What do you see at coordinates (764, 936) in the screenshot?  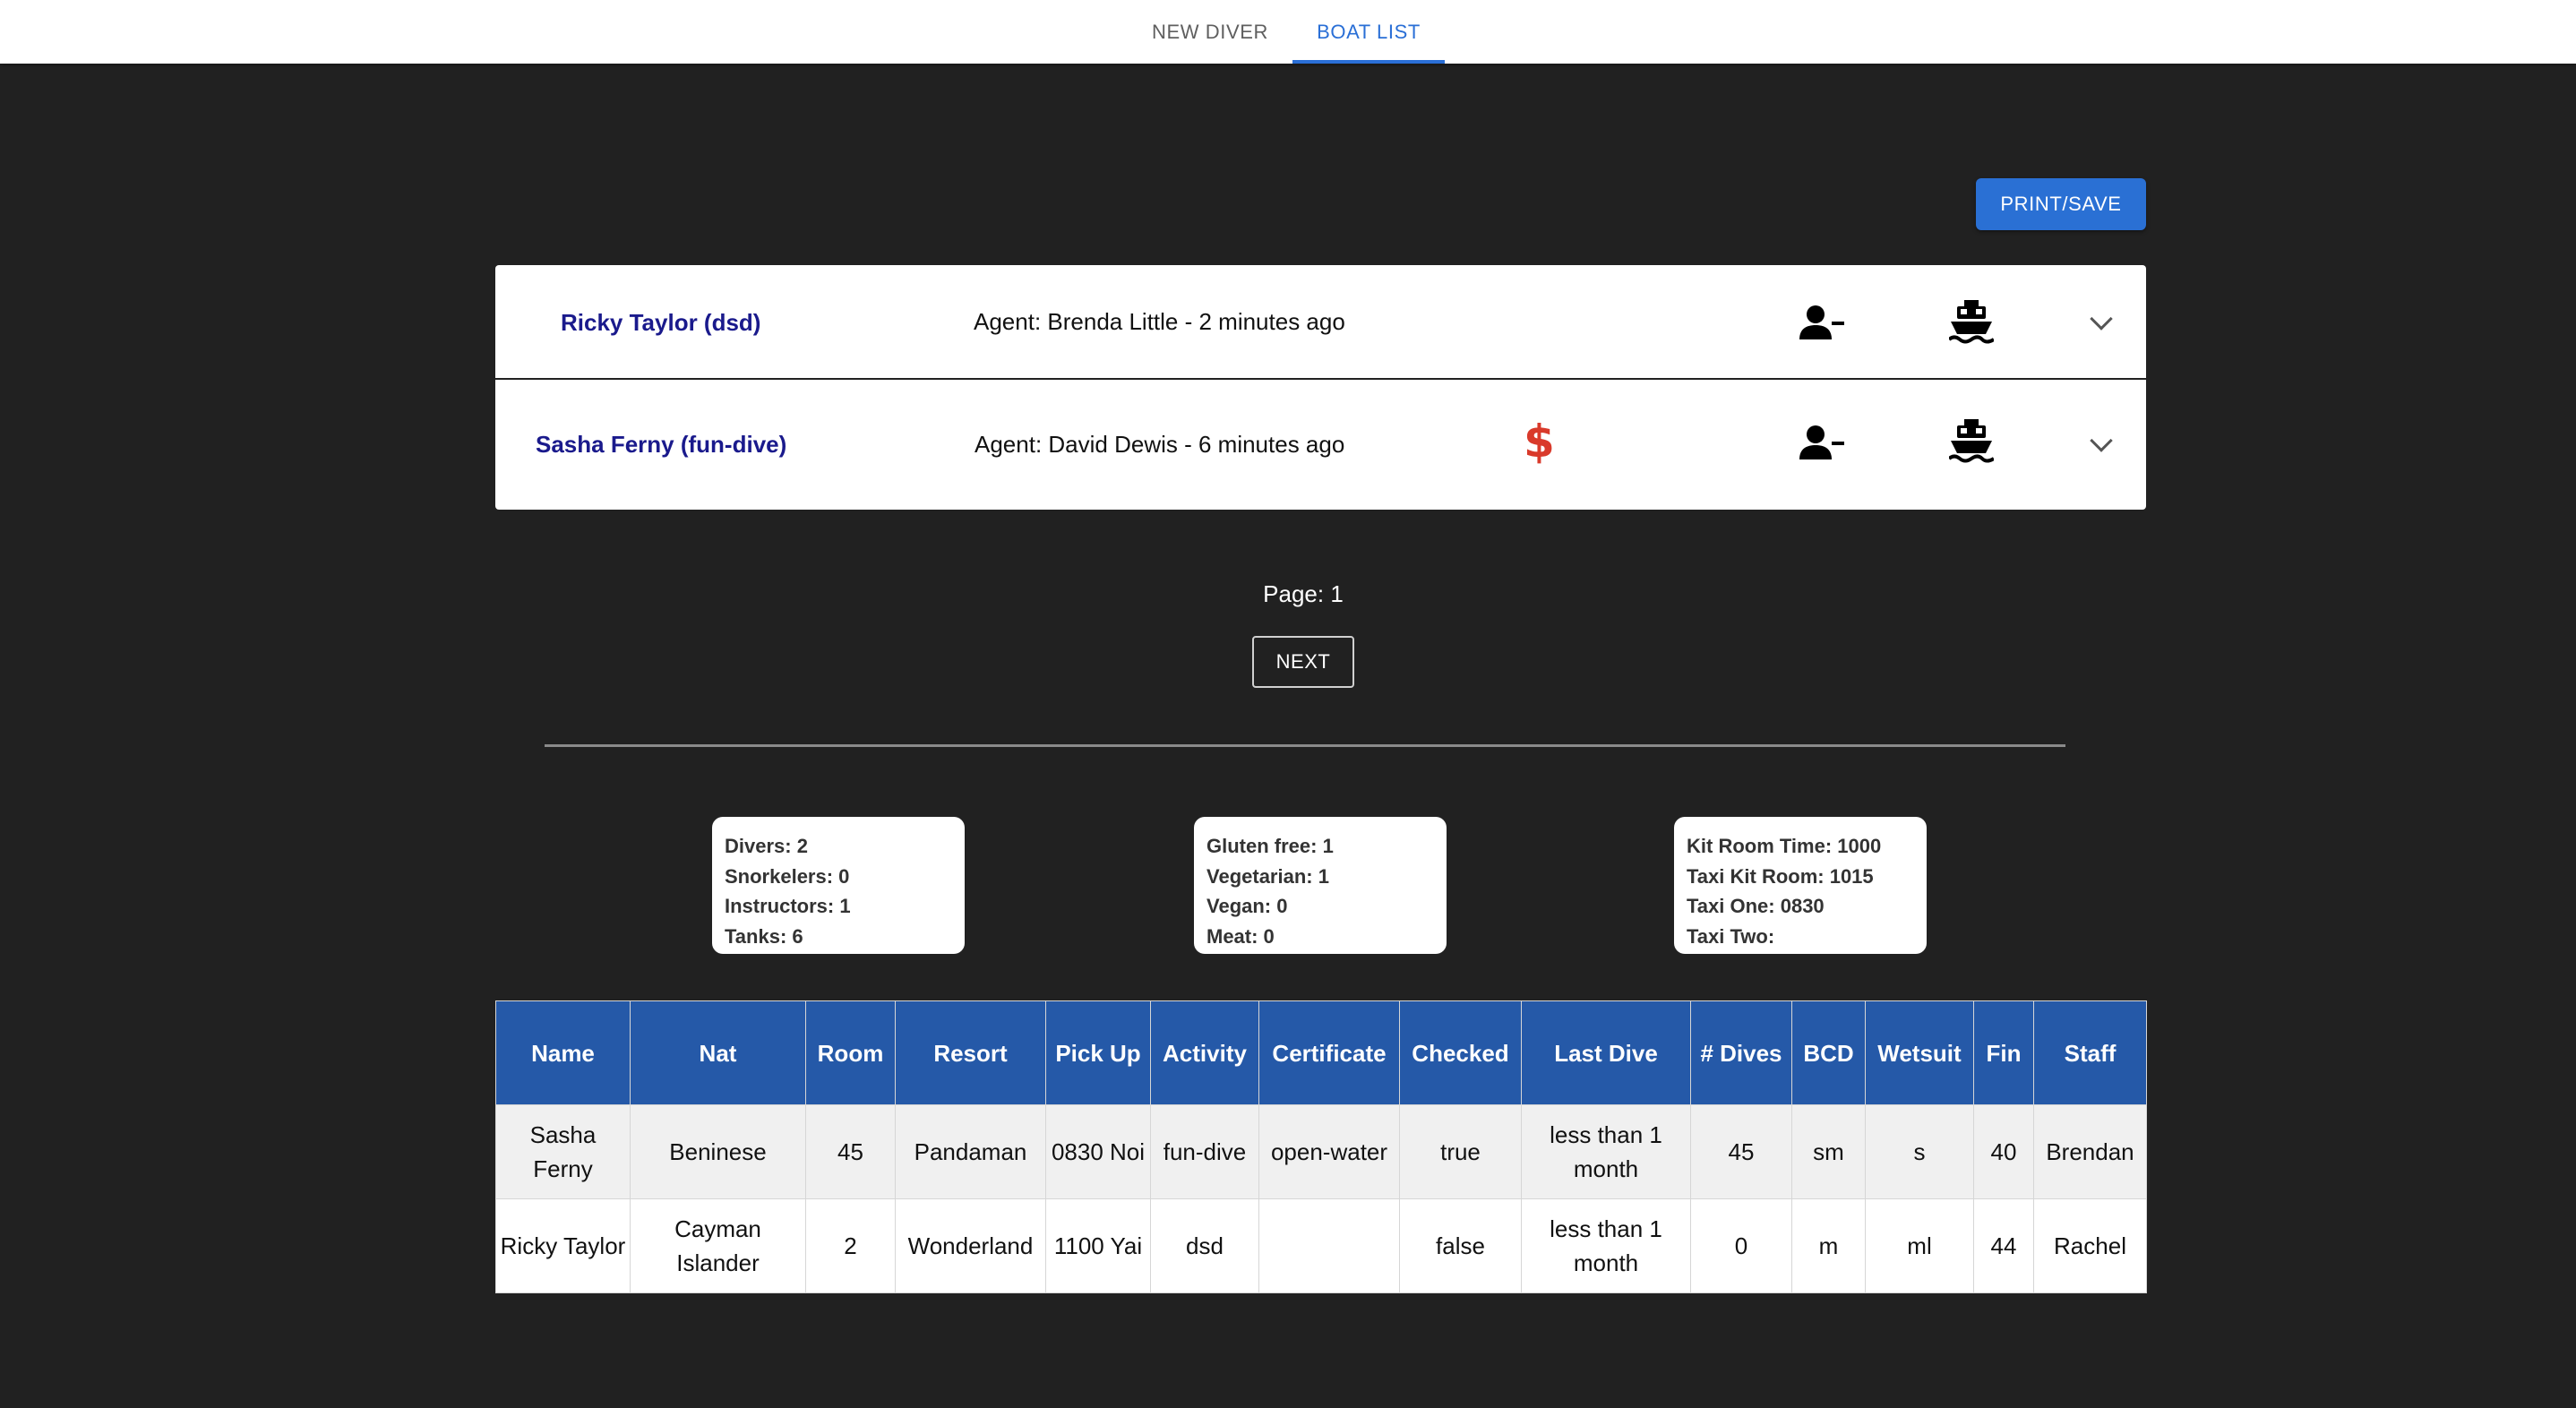 I see `summary-line: Tanks: 6` at bounding box center [764, 936].